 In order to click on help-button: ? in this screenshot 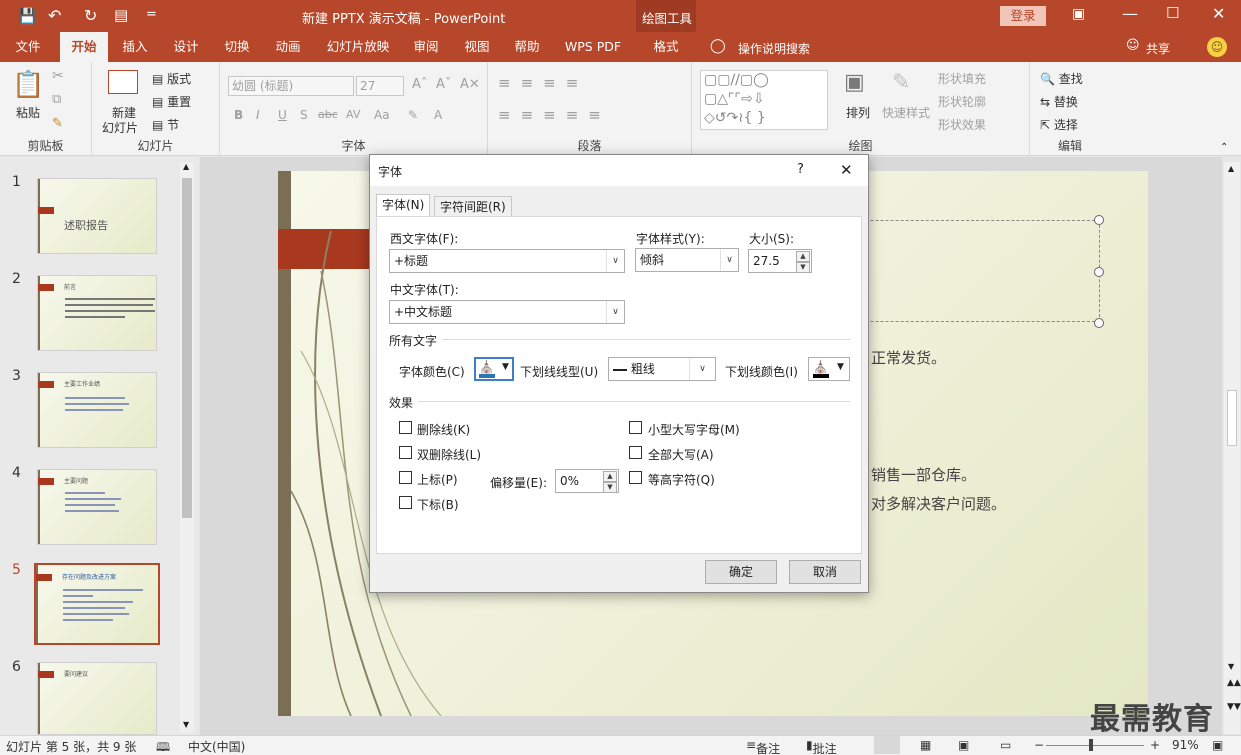, I will do `click(800, 169)`.